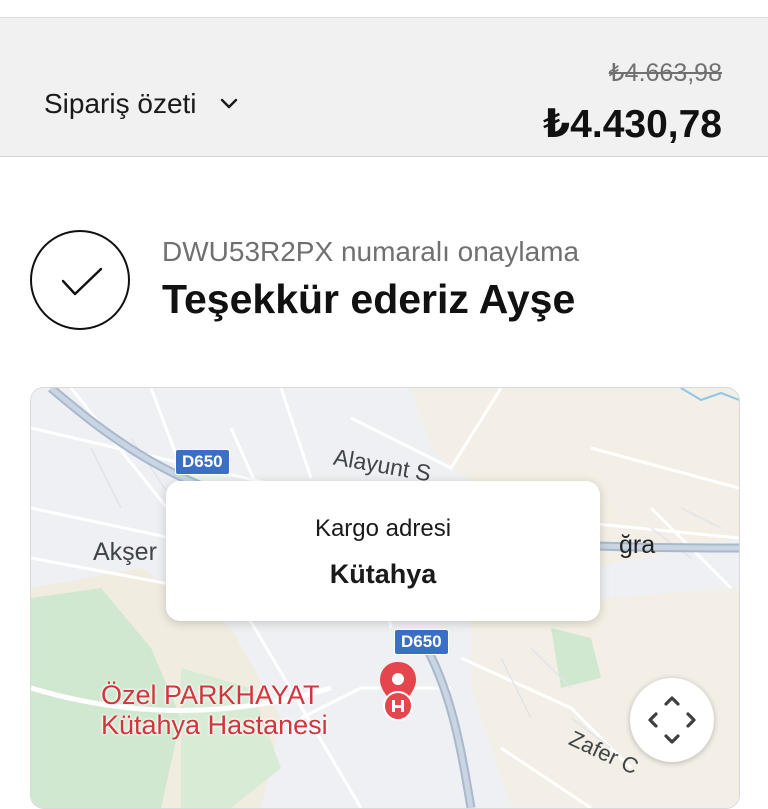 This screenshot has width=768, height=809. Describe the element at coordinates (383, 551) in the screenshot. I see `shipping-address-card: Kargo adresi Kütahya` at that location.